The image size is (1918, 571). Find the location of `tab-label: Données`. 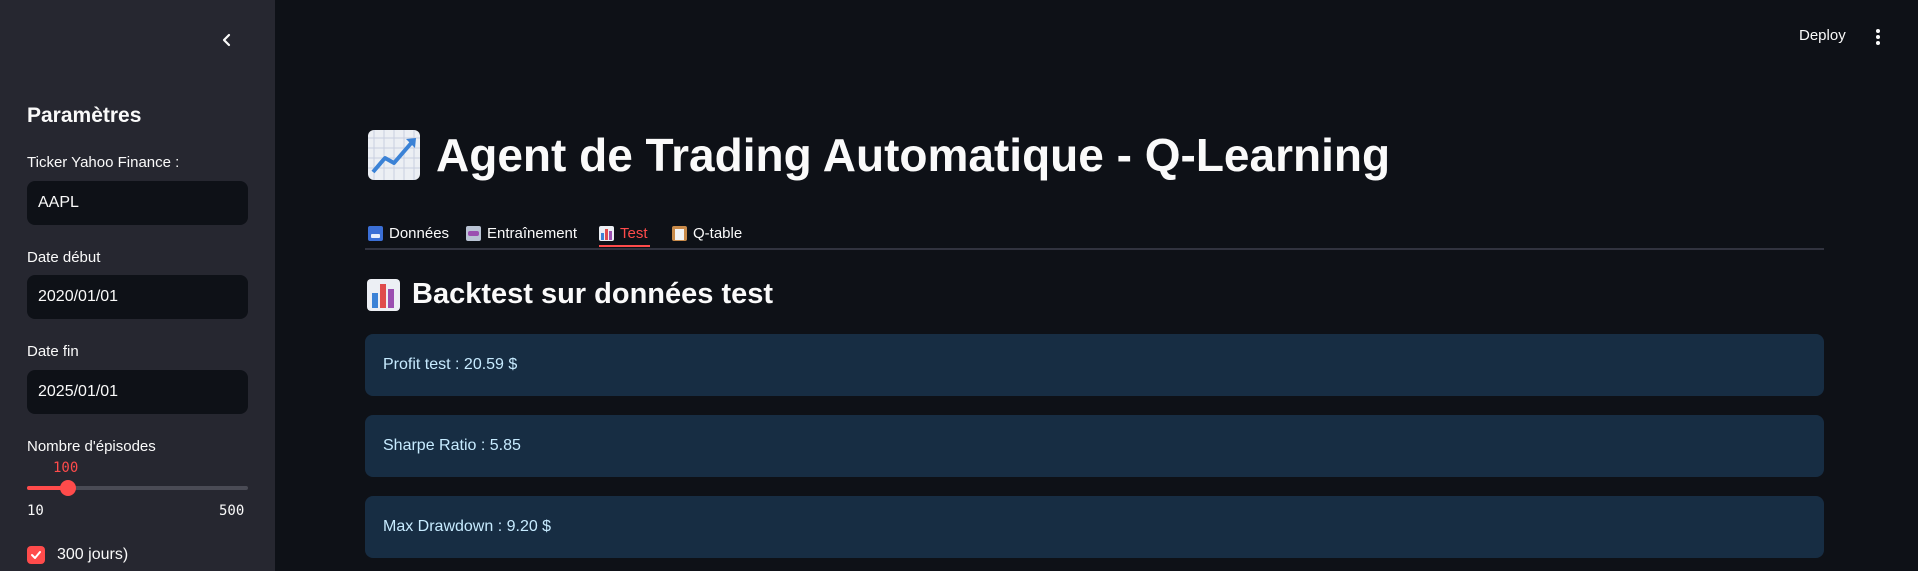

tab-label: Données is located at coordinates (419, 233).